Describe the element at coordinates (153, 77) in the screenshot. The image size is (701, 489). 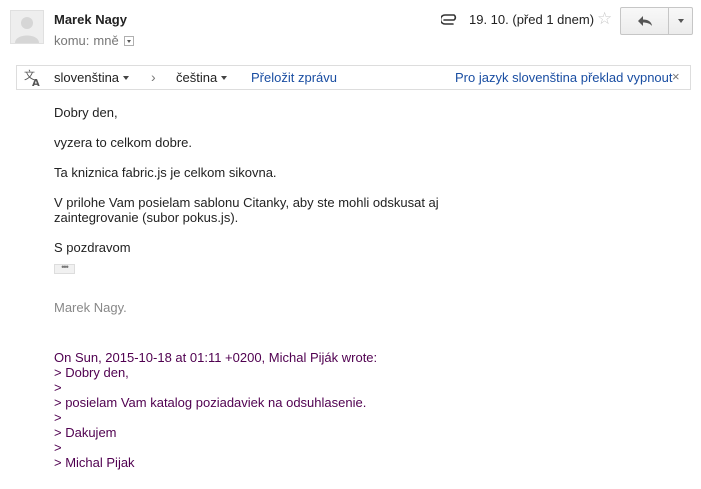
I see `chevron-right-icon: ›` at that location.